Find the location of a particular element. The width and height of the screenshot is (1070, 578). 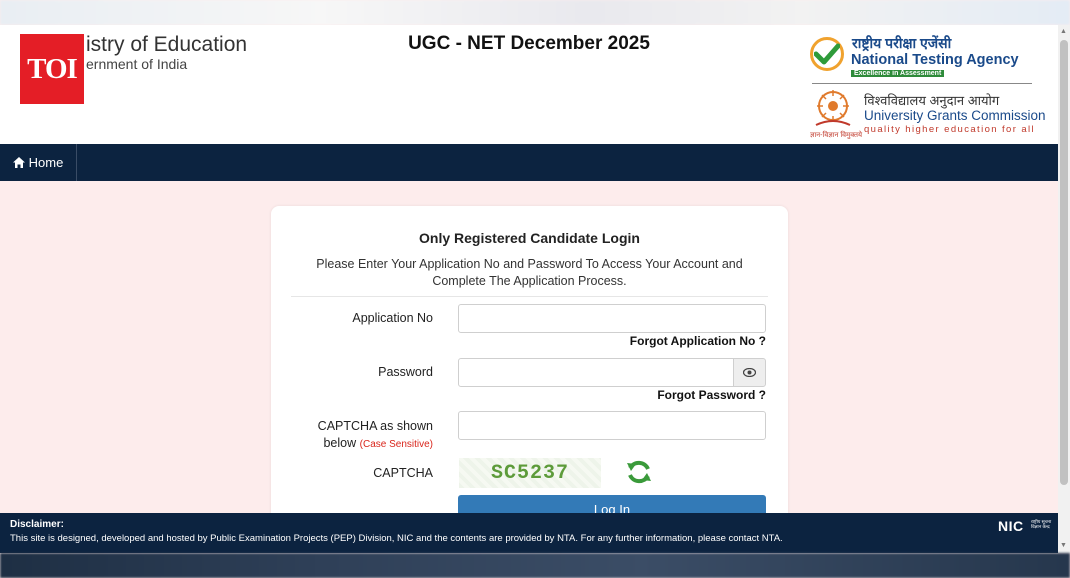

ugc-motto: ज्ञान-विज्ञान विमुक्तये is located at coordinates (836, 135).